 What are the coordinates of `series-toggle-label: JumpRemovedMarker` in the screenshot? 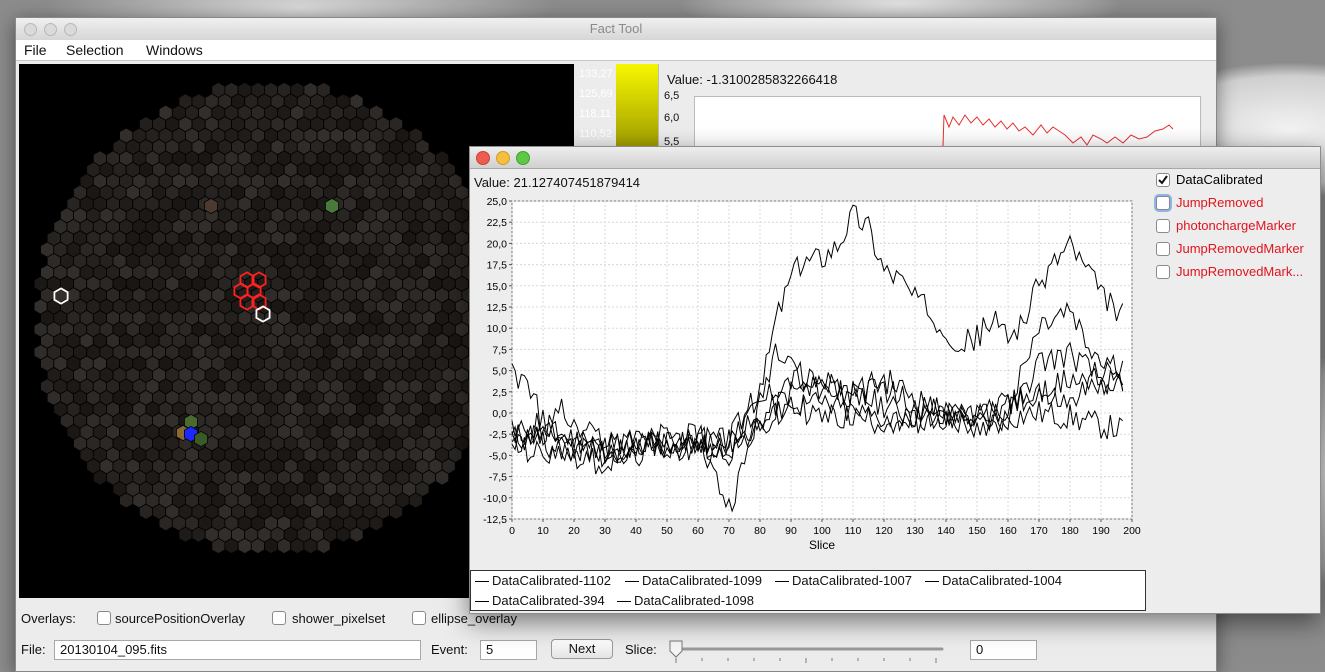 It's located at (1240, 248).